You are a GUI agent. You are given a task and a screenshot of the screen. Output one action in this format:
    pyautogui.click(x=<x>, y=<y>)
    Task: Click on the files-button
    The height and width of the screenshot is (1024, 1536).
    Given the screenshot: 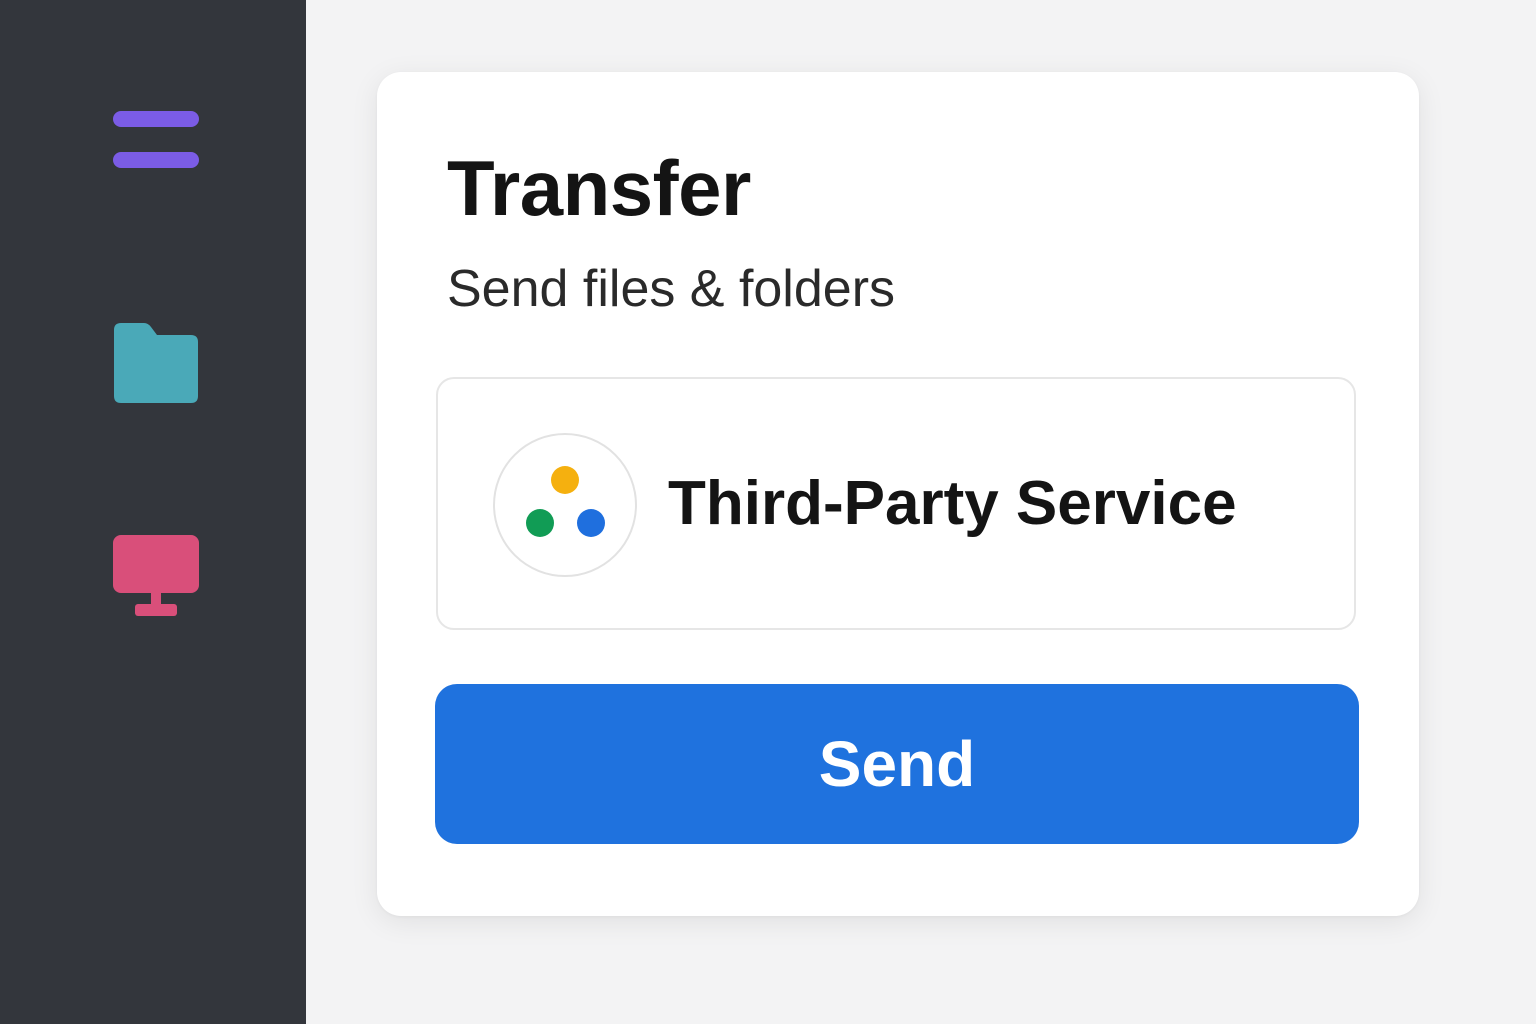 What is the action you would take?
    pyautogui.click(x=156, y=363)
    